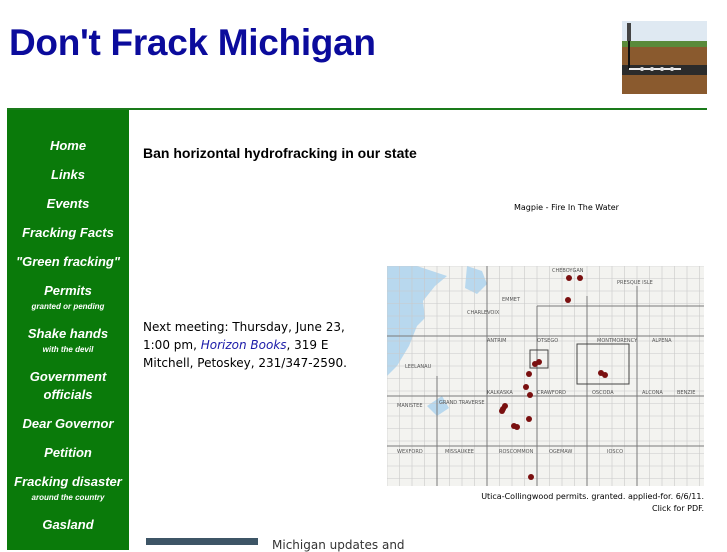 The image size is (727, 552). Describe the element at coordinates (459, 452) in the screenshot. I see `map-county-label: MISSAUKEE` at that location.